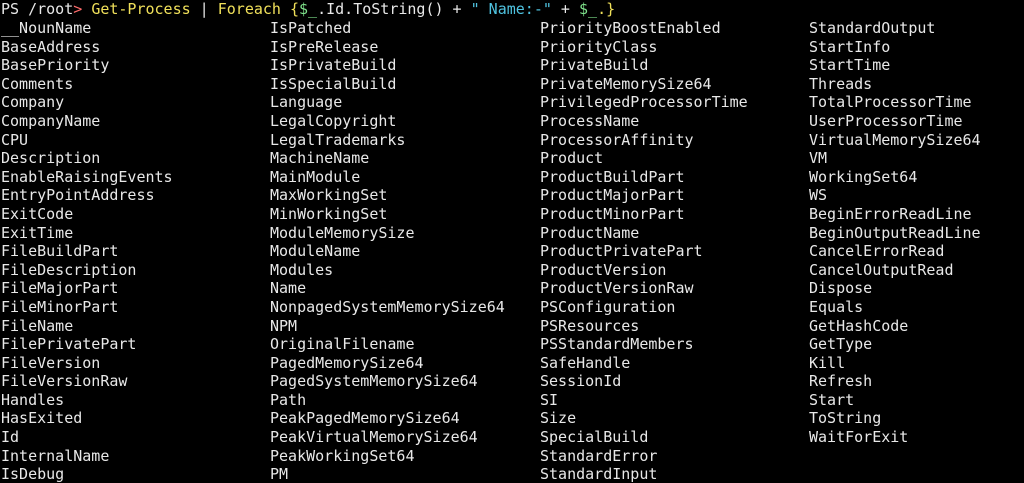 Image resolution: width=1024 pixels, height=483 pixels. I want to click on completion-item: ToString, so click(845, 418).